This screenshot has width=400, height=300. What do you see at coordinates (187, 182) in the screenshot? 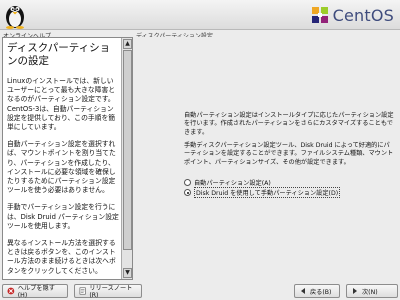
I see `radio-button-icon` at bounding box center [187, 182].